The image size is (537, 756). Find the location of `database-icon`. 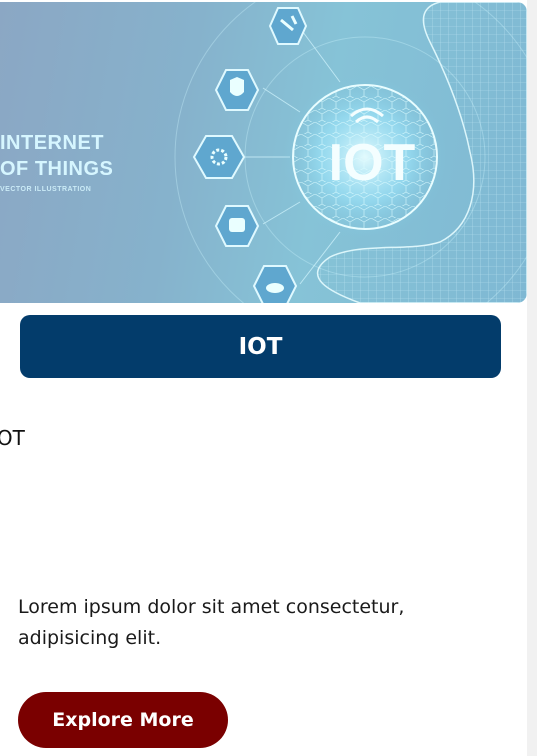

database-icon is located at coordinates (237, 226).